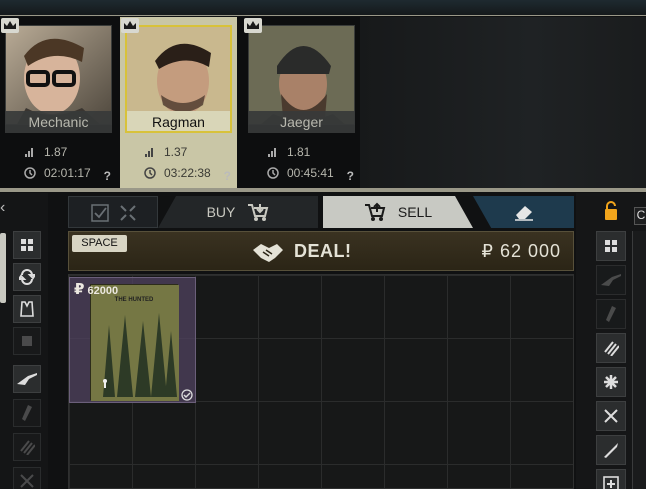  What do you see at coordinates (611, 211) in the screenshot?
I see `lock-badge-icon` at bounding box center [611, 211].